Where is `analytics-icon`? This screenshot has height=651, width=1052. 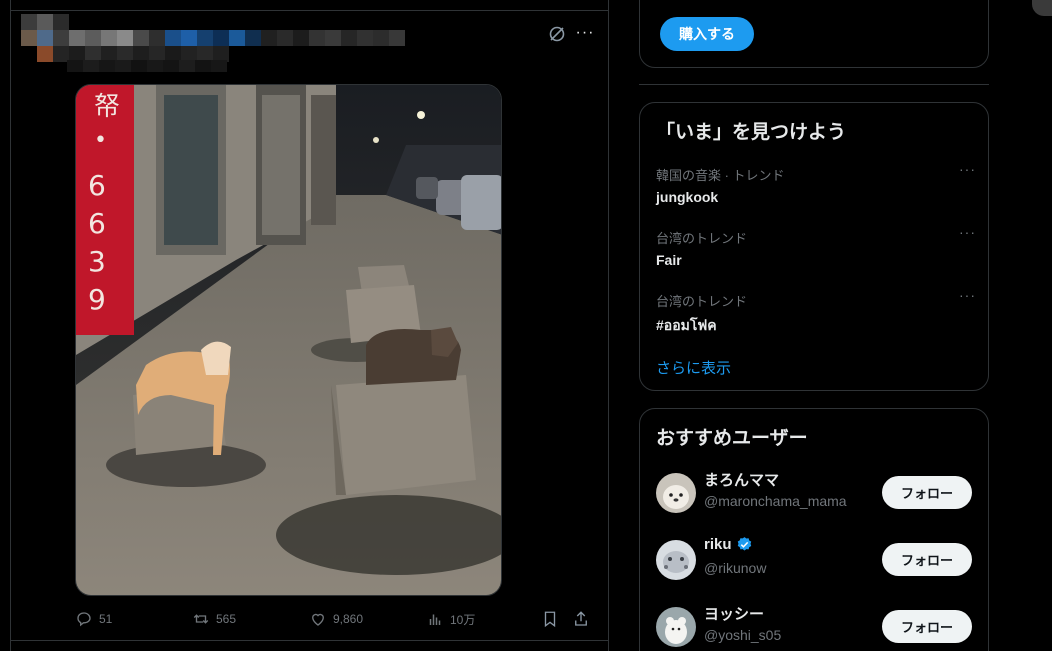 analytics-icon is located at coordinates (435, 619).